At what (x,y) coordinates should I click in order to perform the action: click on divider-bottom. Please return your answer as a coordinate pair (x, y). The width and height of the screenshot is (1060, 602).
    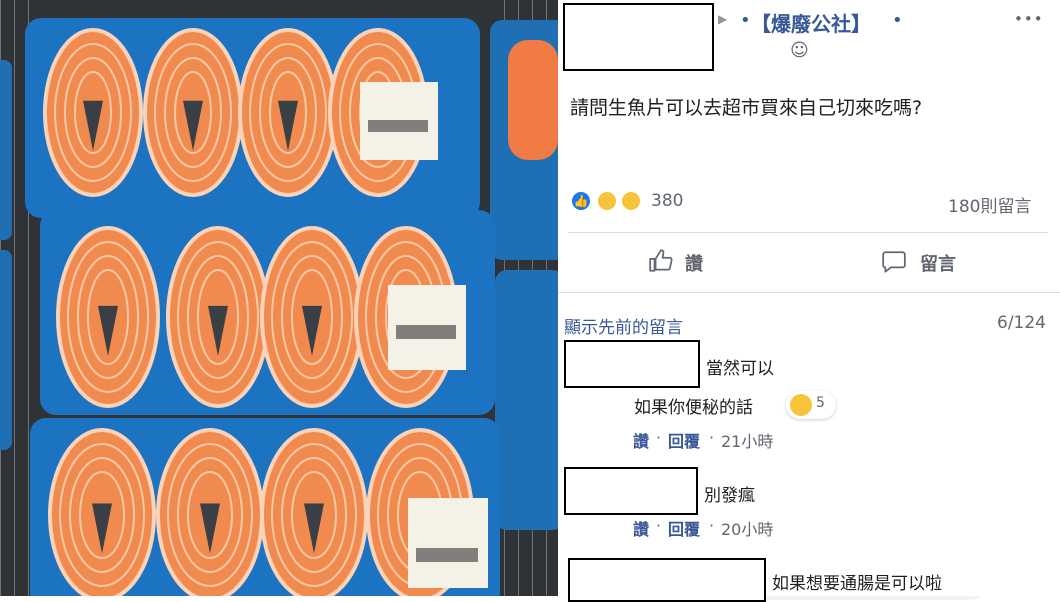
    Looking at the image, I should click on (809, 292).